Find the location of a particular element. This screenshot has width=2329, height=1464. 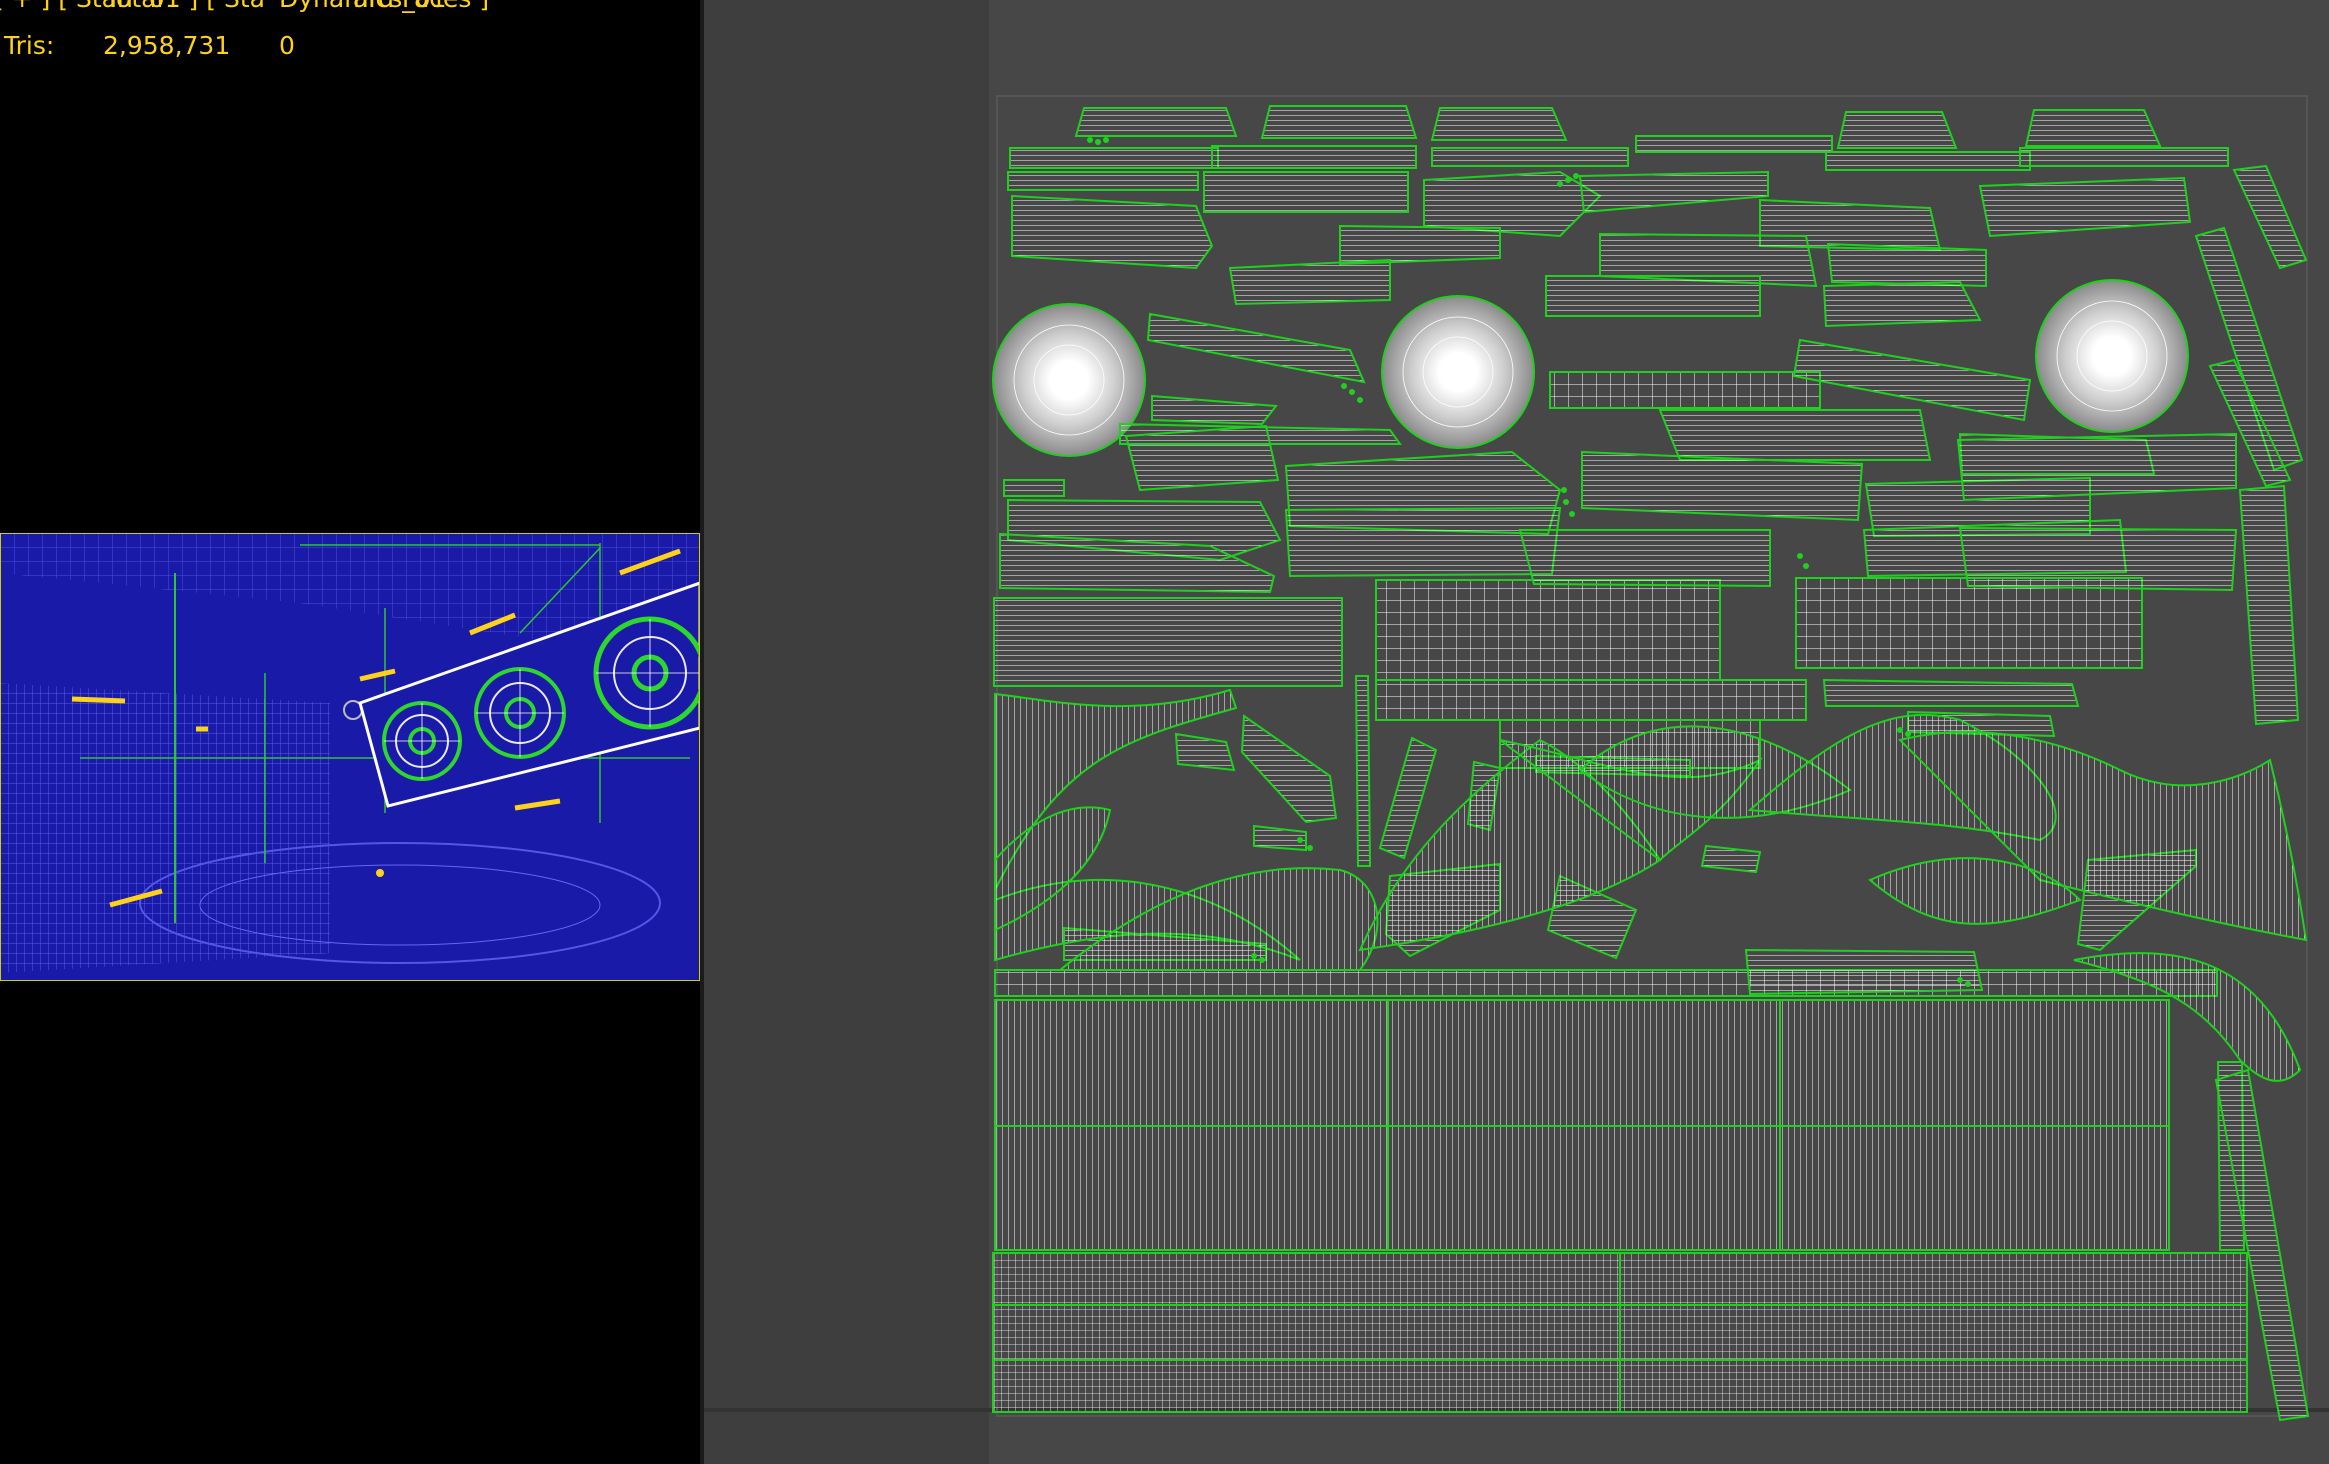

stats-tris-total: 2,958,731 is located at coordinates (167, 45).